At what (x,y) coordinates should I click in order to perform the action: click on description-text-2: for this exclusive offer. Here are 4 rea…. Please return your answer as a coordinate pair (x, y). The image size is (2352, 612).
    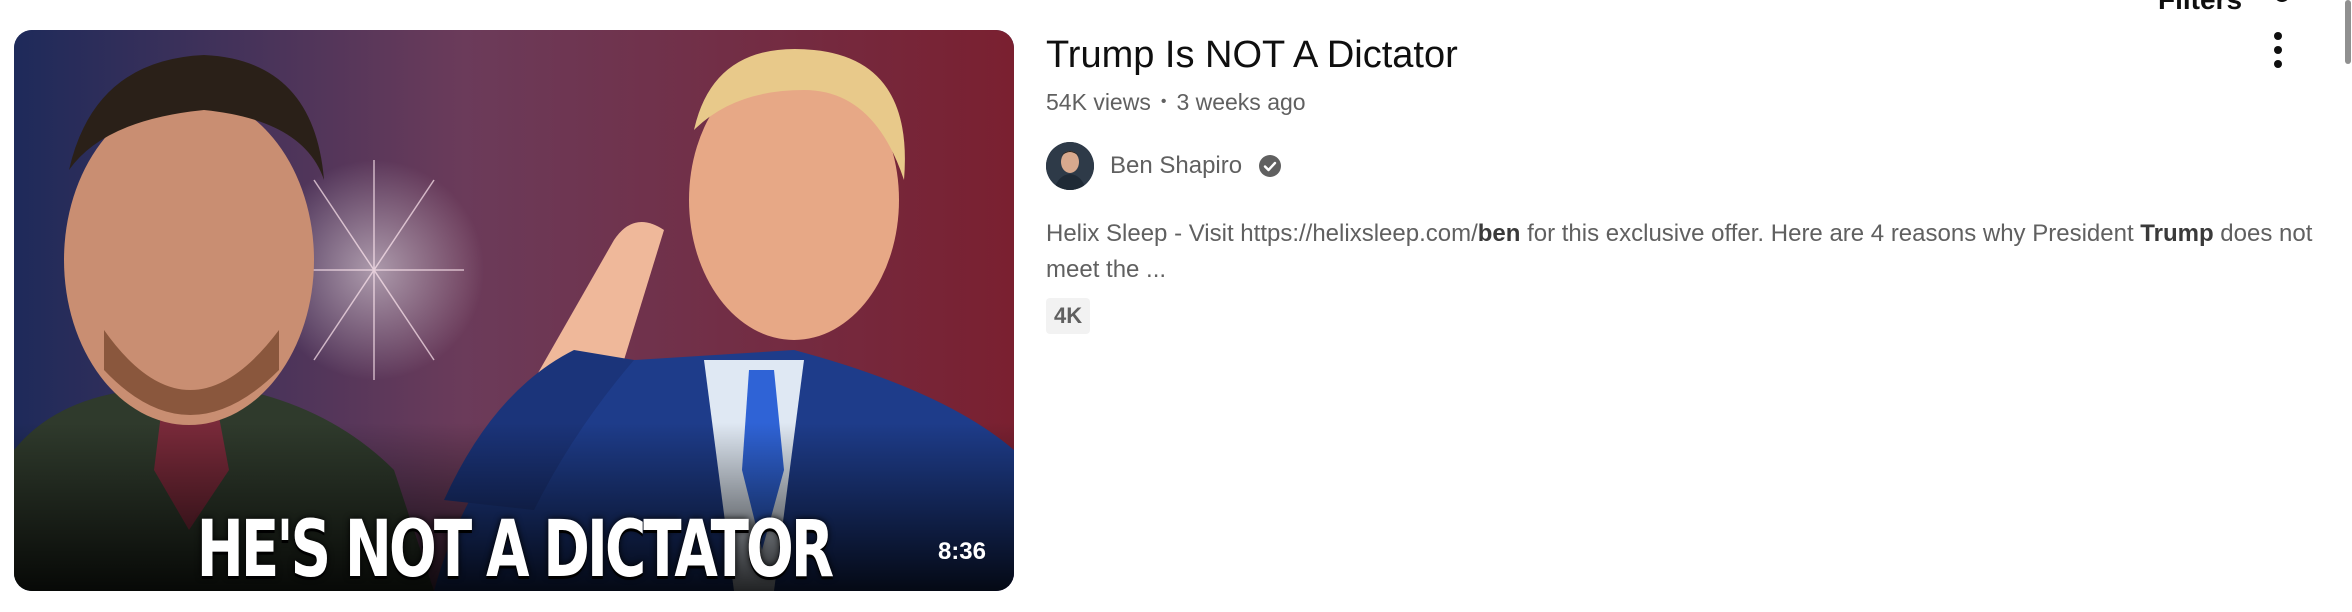
    Looking at the image, I should click on (1830, 233).